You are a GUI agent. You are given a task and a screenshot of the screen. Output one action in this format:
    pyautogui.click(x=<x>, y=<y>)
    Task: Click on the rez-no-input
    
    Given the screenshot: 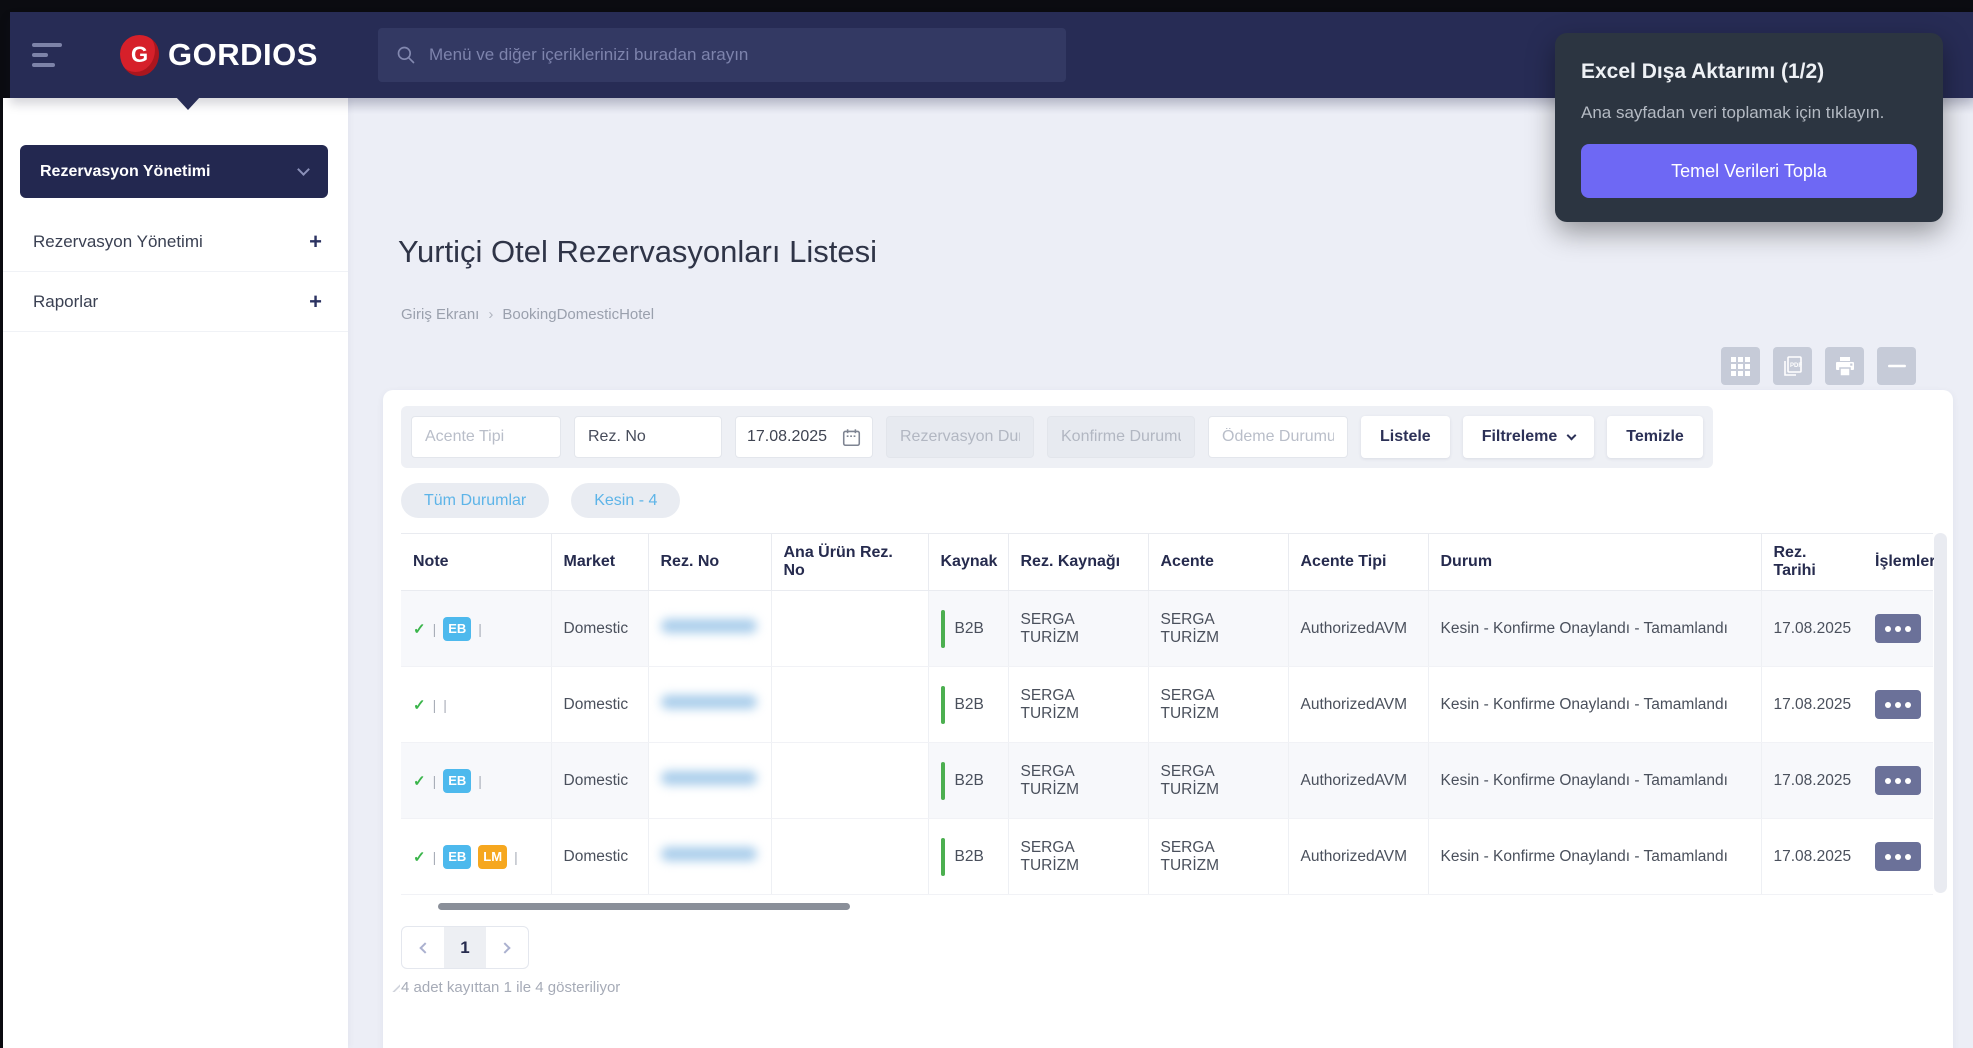 What is the action you would take?
    pyautogui.click(x=648, y=437)
    